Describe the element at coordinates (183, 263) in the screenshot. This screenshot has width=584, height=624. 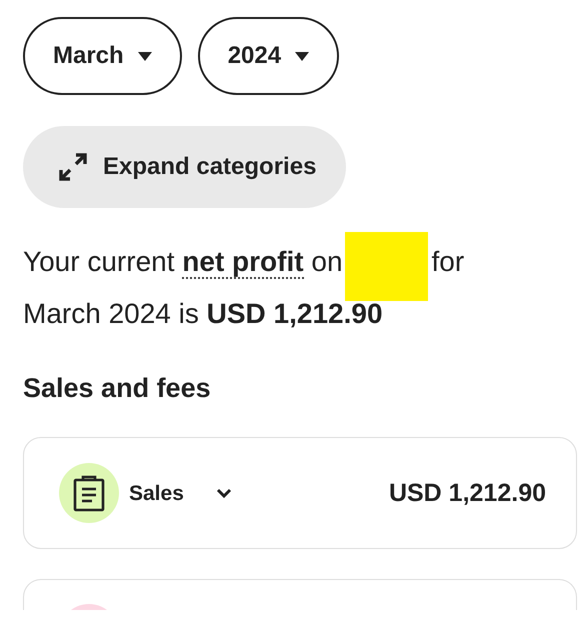
I see `summary-text: Your current net profit on` at that location.